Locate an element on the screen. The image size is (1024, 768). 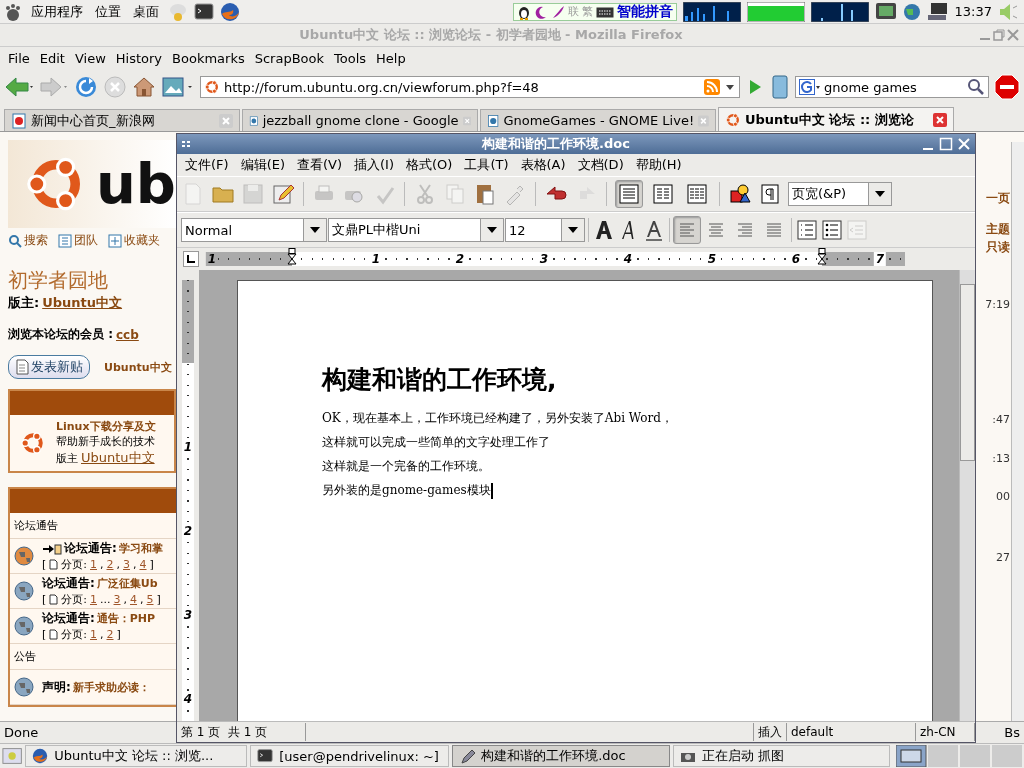
close-icon is located at coordinates (1013, 35).